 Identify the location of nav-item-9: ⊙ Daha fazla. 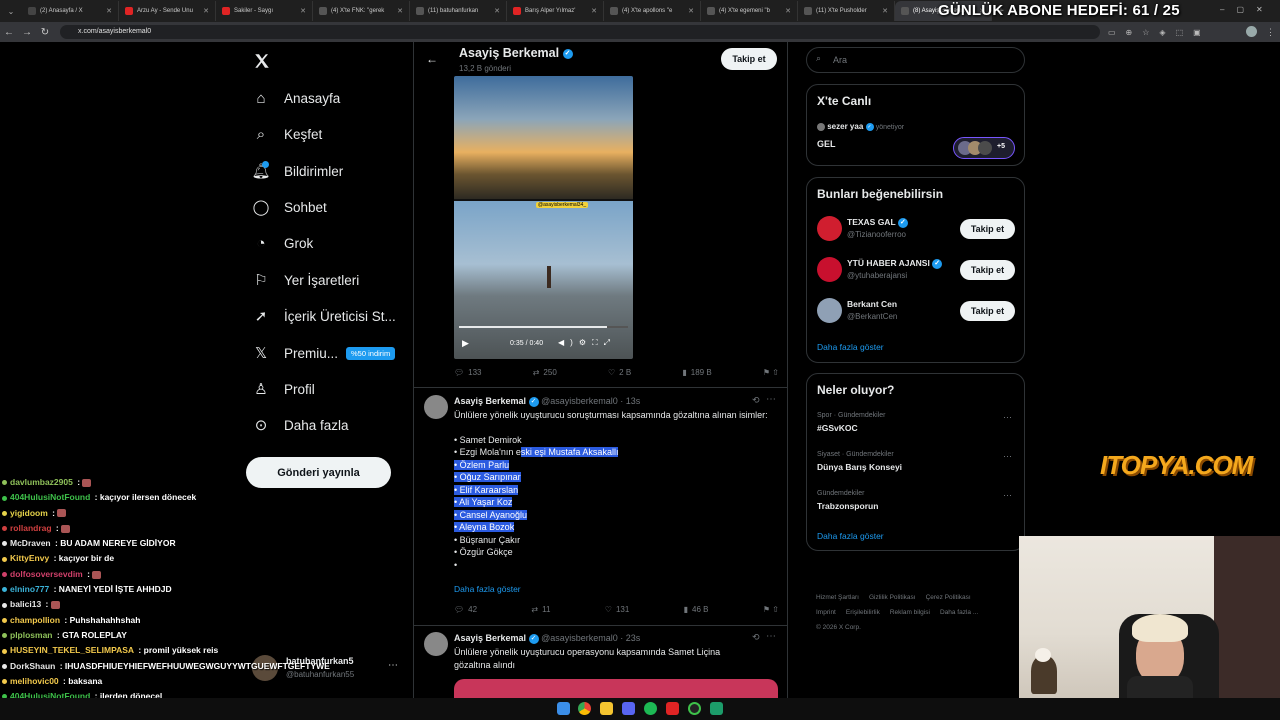
(300, 425).